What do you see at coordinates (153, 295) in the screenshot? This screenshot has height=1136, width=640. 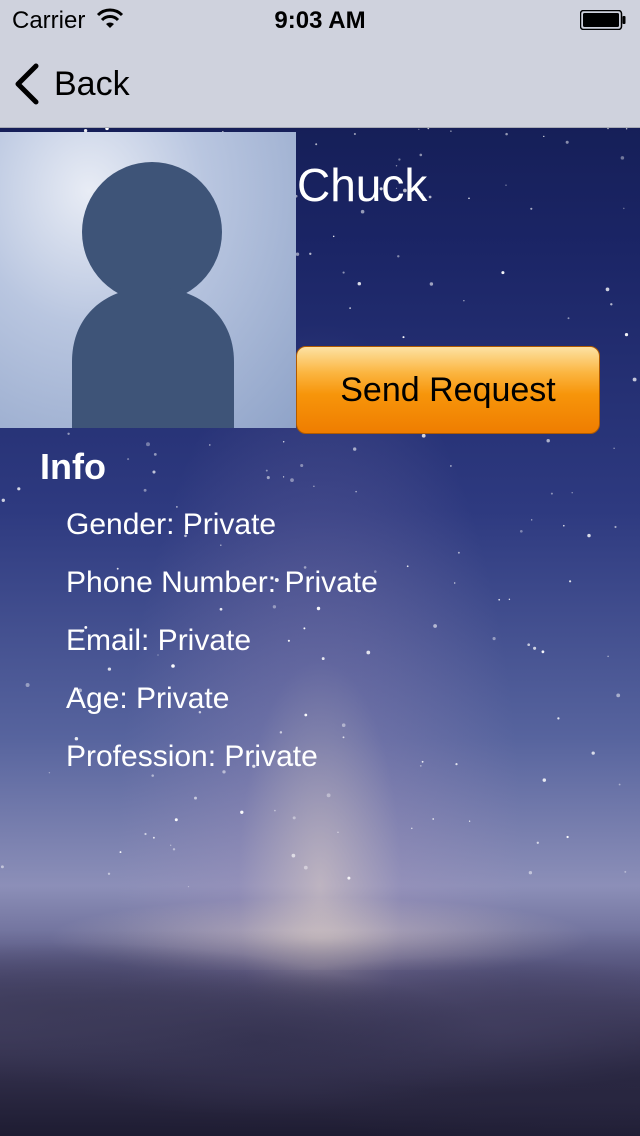 I see `person-silhouette-icon` at bounding box center [153, 295].